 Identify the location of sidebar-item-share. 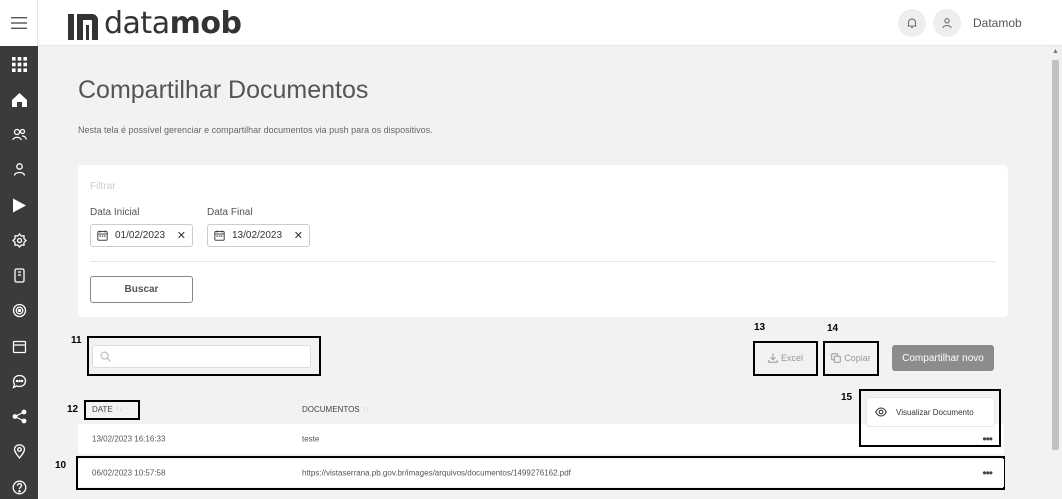
(19, 416).